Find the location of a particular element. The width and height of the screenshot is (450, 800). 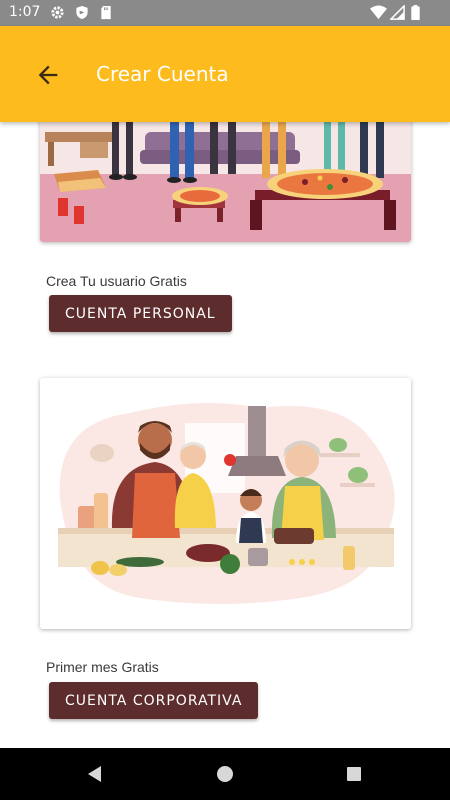

battery-icon is located at coordinates (415, 12).